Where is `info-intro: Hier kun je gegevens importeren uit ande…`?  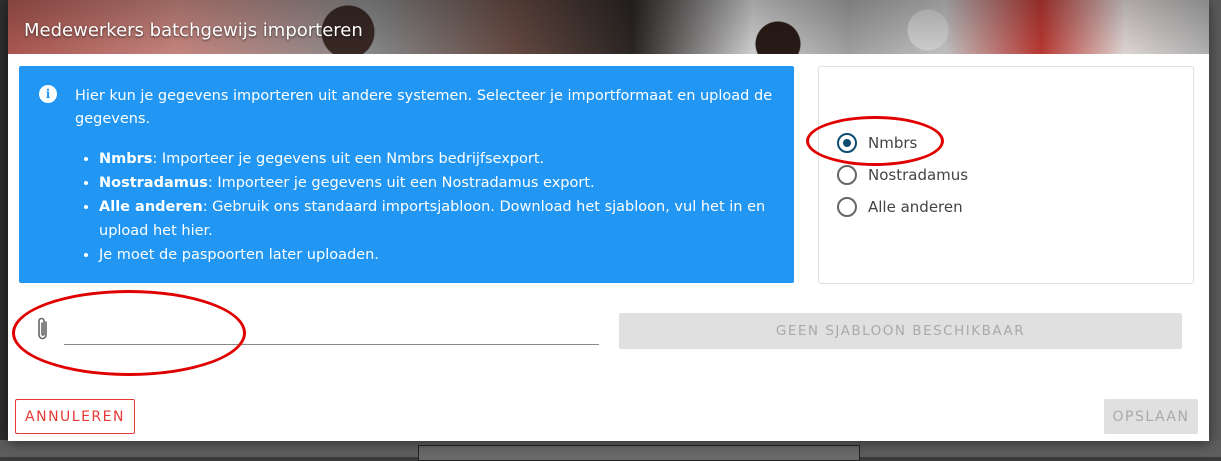
info-intro: Hier kun je gegevens importeren uit ande… is located at coordinates (424, 107).